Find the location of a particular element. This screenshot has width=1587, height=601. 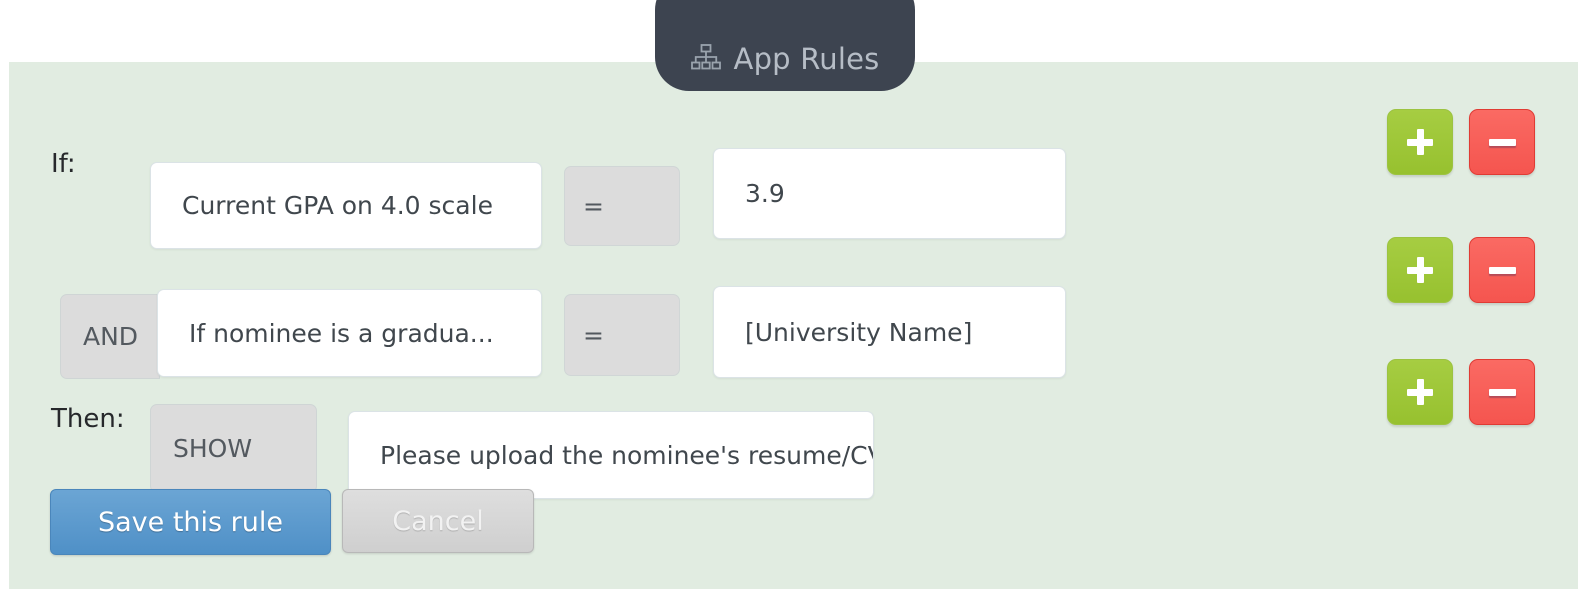

save-rule-button: Save this rule is located at coordinates (190, 522).